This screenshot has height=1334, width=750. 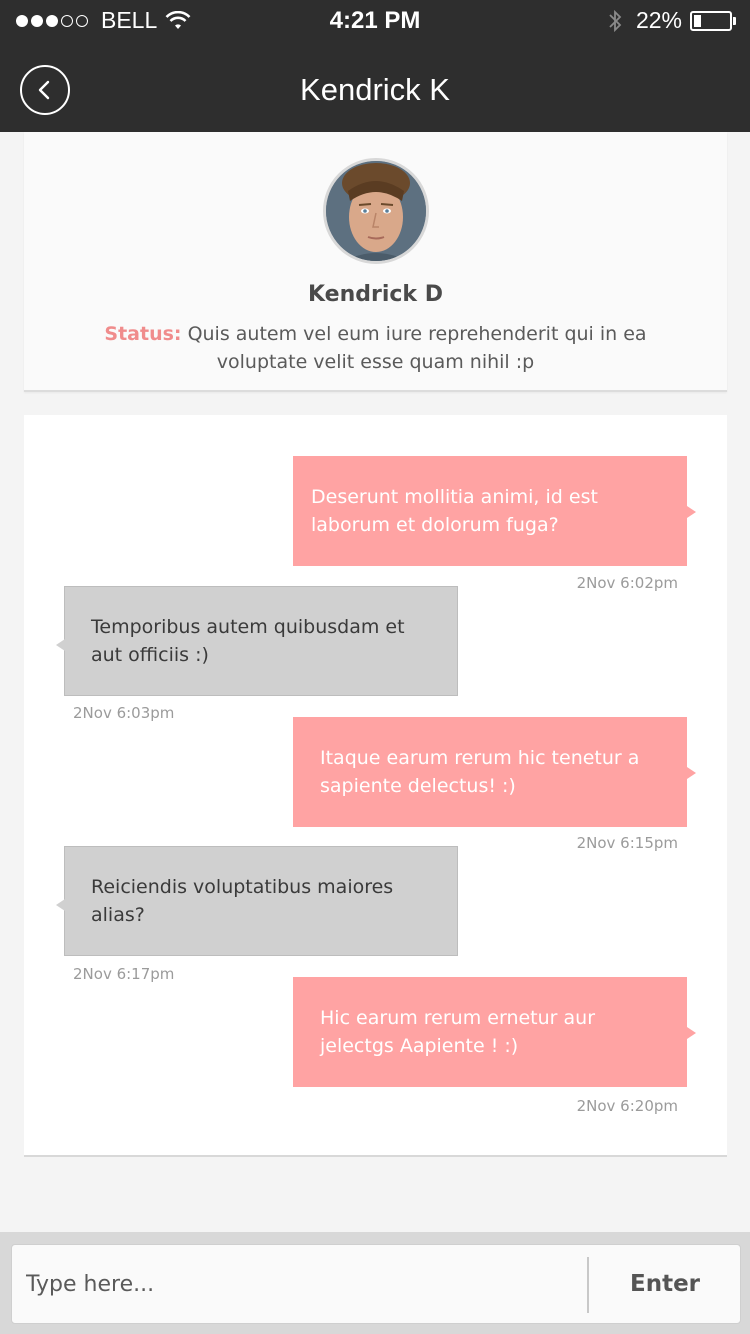 What do you see at coordinates (665, 1284) in the screenshot?
I see `enter-button: Enter` at bounding box center [665, 1284].